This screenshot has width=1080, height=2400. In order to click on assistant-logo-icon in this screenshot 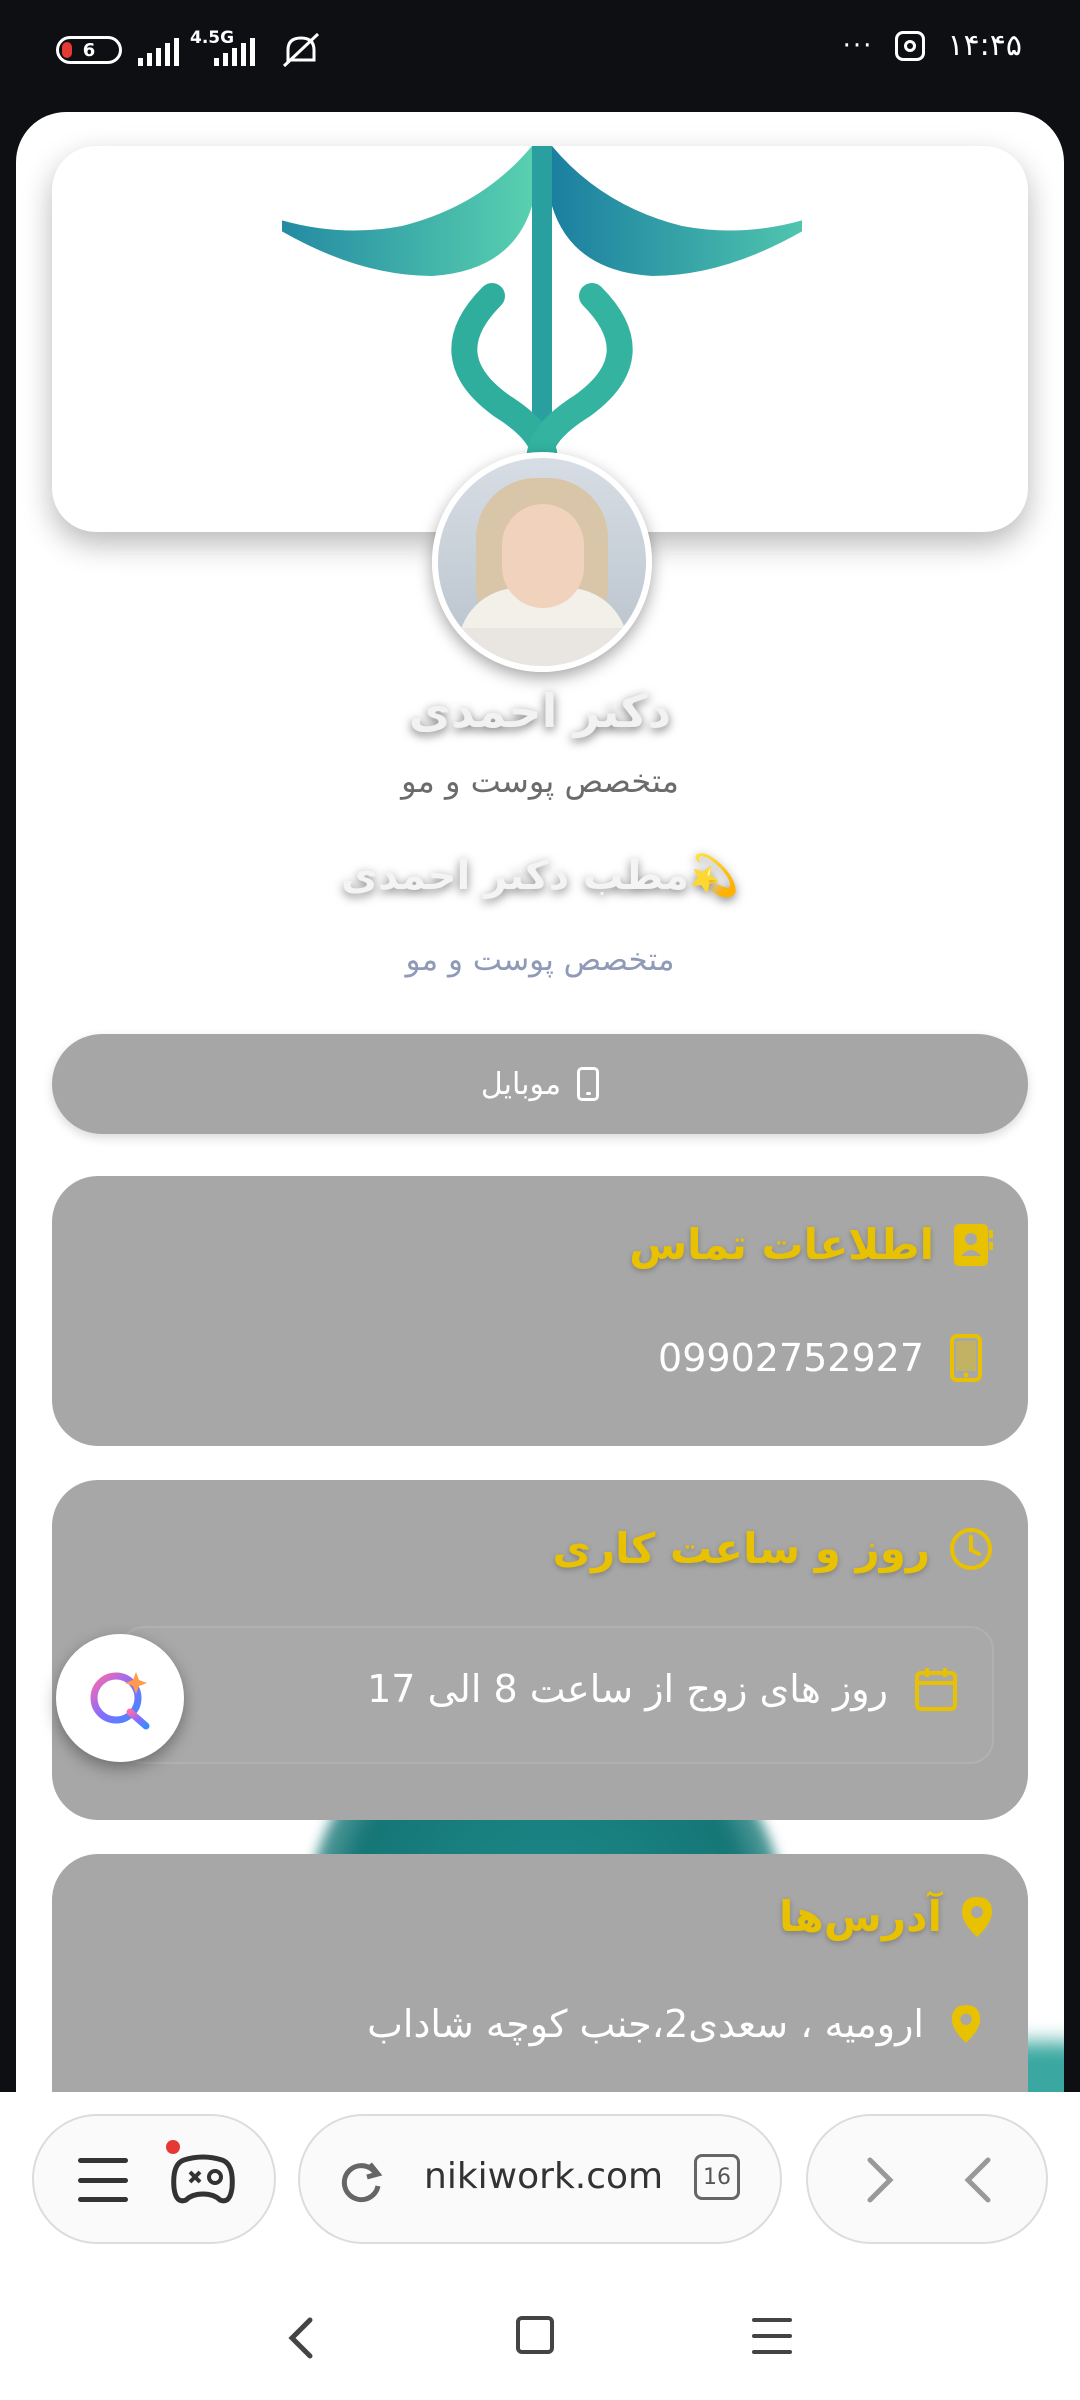, I will do `click(120, 1701)`.